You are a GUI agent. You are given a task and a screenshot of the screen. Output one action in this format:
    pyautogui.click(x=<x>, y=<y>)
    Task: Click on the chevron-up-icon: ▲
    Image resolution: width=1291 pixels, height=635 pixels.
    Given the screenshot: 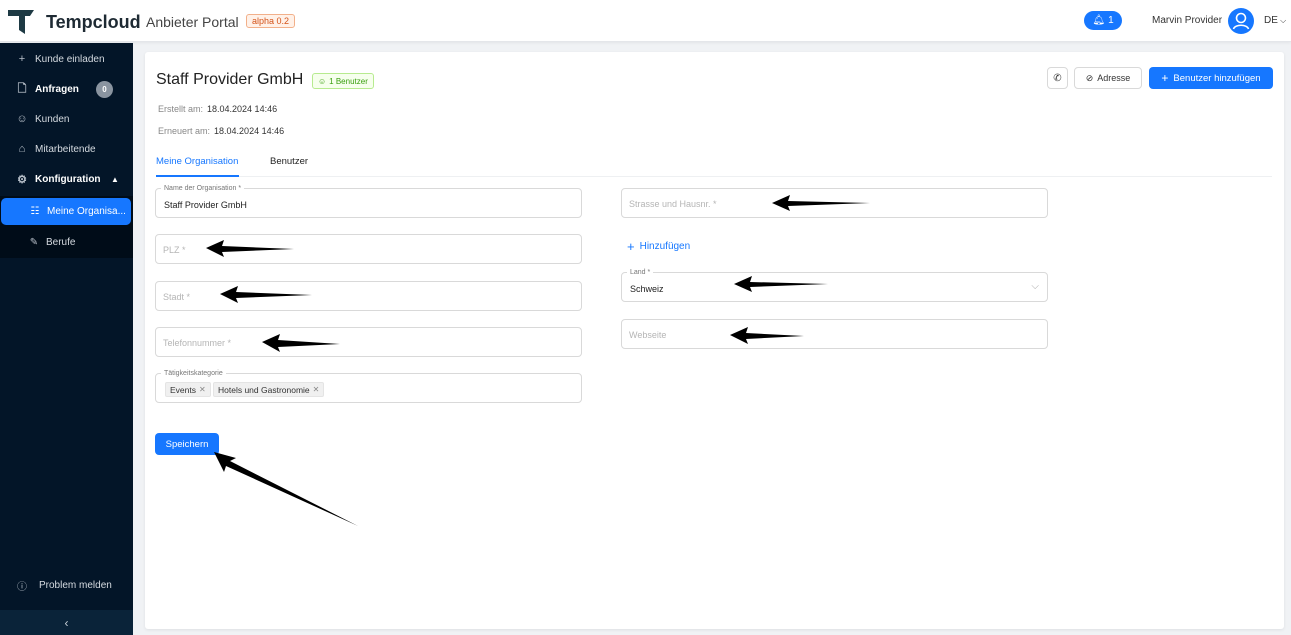 What is the action you would take?
    pyautogui.click(x=115, y=179)
    